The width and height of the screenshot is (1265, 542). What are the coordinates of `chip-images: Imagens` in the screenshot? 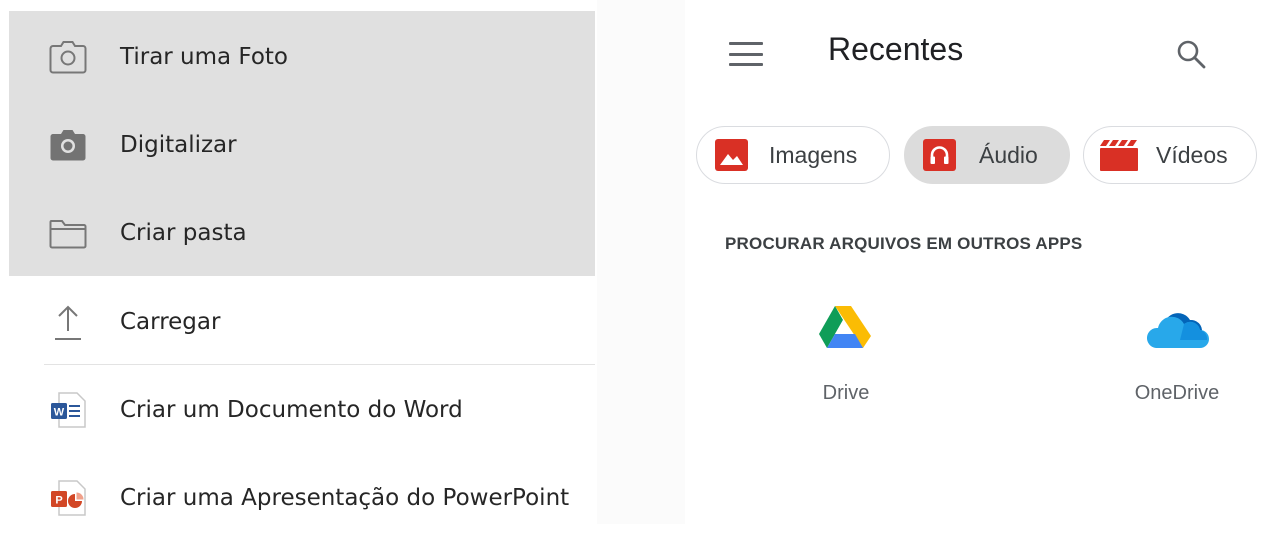 It's located at (793, 155).